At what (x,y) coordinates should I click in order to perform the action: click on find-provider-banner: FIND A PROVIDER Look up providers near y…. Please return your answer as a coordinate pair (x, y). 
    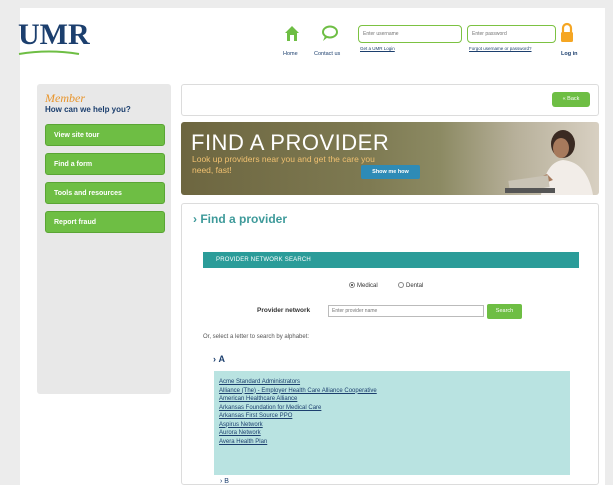
    Looking at the image, I should click on (390, 158).